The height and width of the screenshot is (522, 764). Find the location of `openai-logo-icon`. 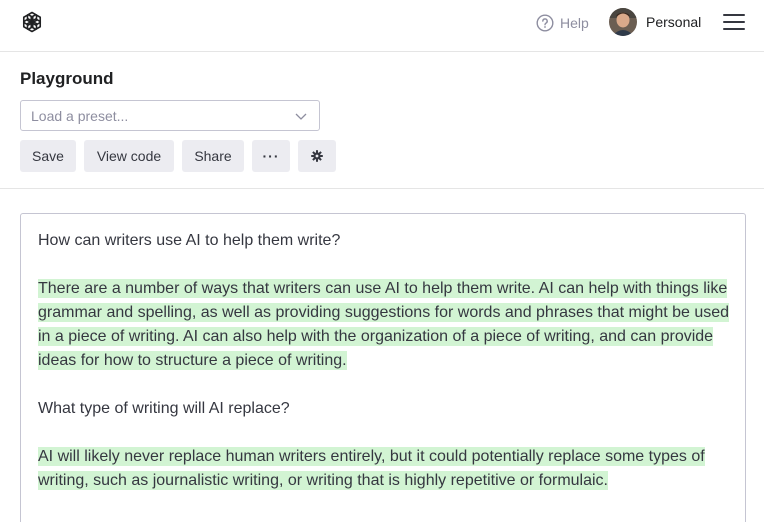

openai-logo-icon is located at coordinates (32, 22).